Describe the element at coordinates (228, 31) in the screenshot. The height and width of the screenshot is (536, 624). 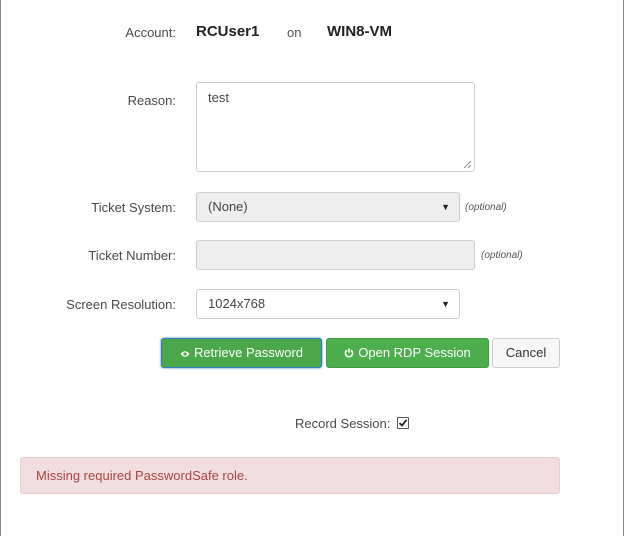
I see `account-user: RCUser1` at that location.